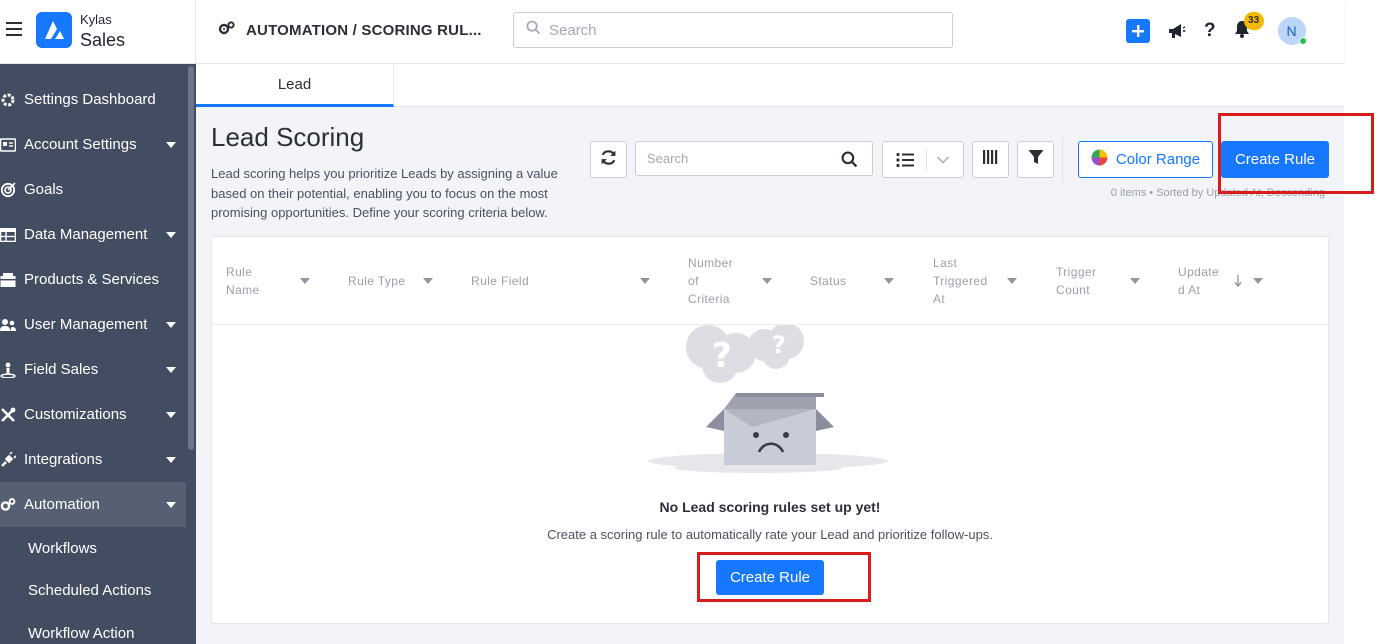 The height and width of the screenshot is (644, 1375). Describe the element at coordinates (923, 159) in the screenshot. I see `view-switcher` at that location.